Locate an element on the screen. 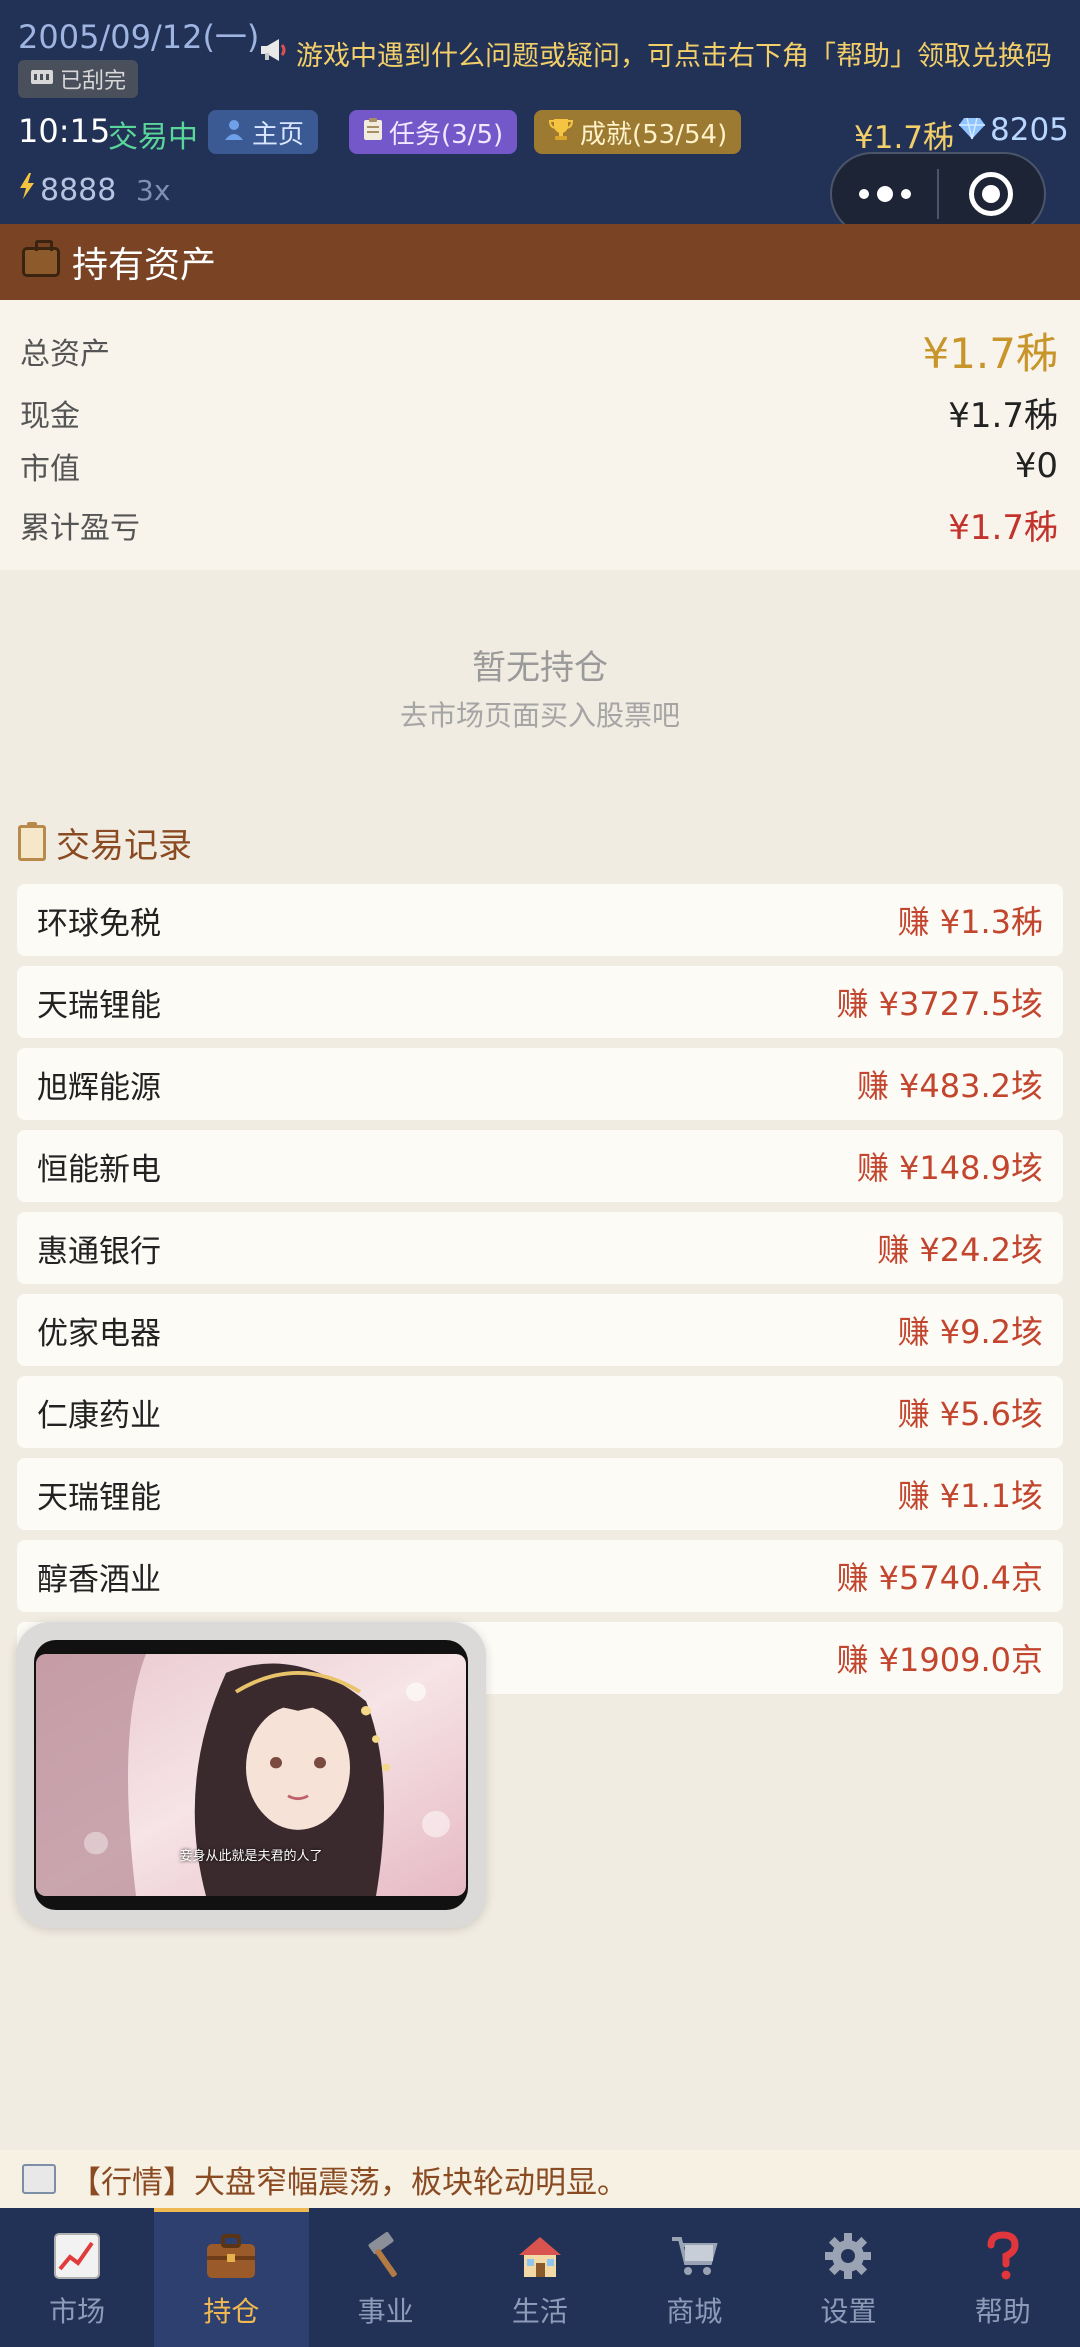 The width and height of the screenshot is (1080, 2347). energy-count: 8888 is located at coordinates (78, 190).